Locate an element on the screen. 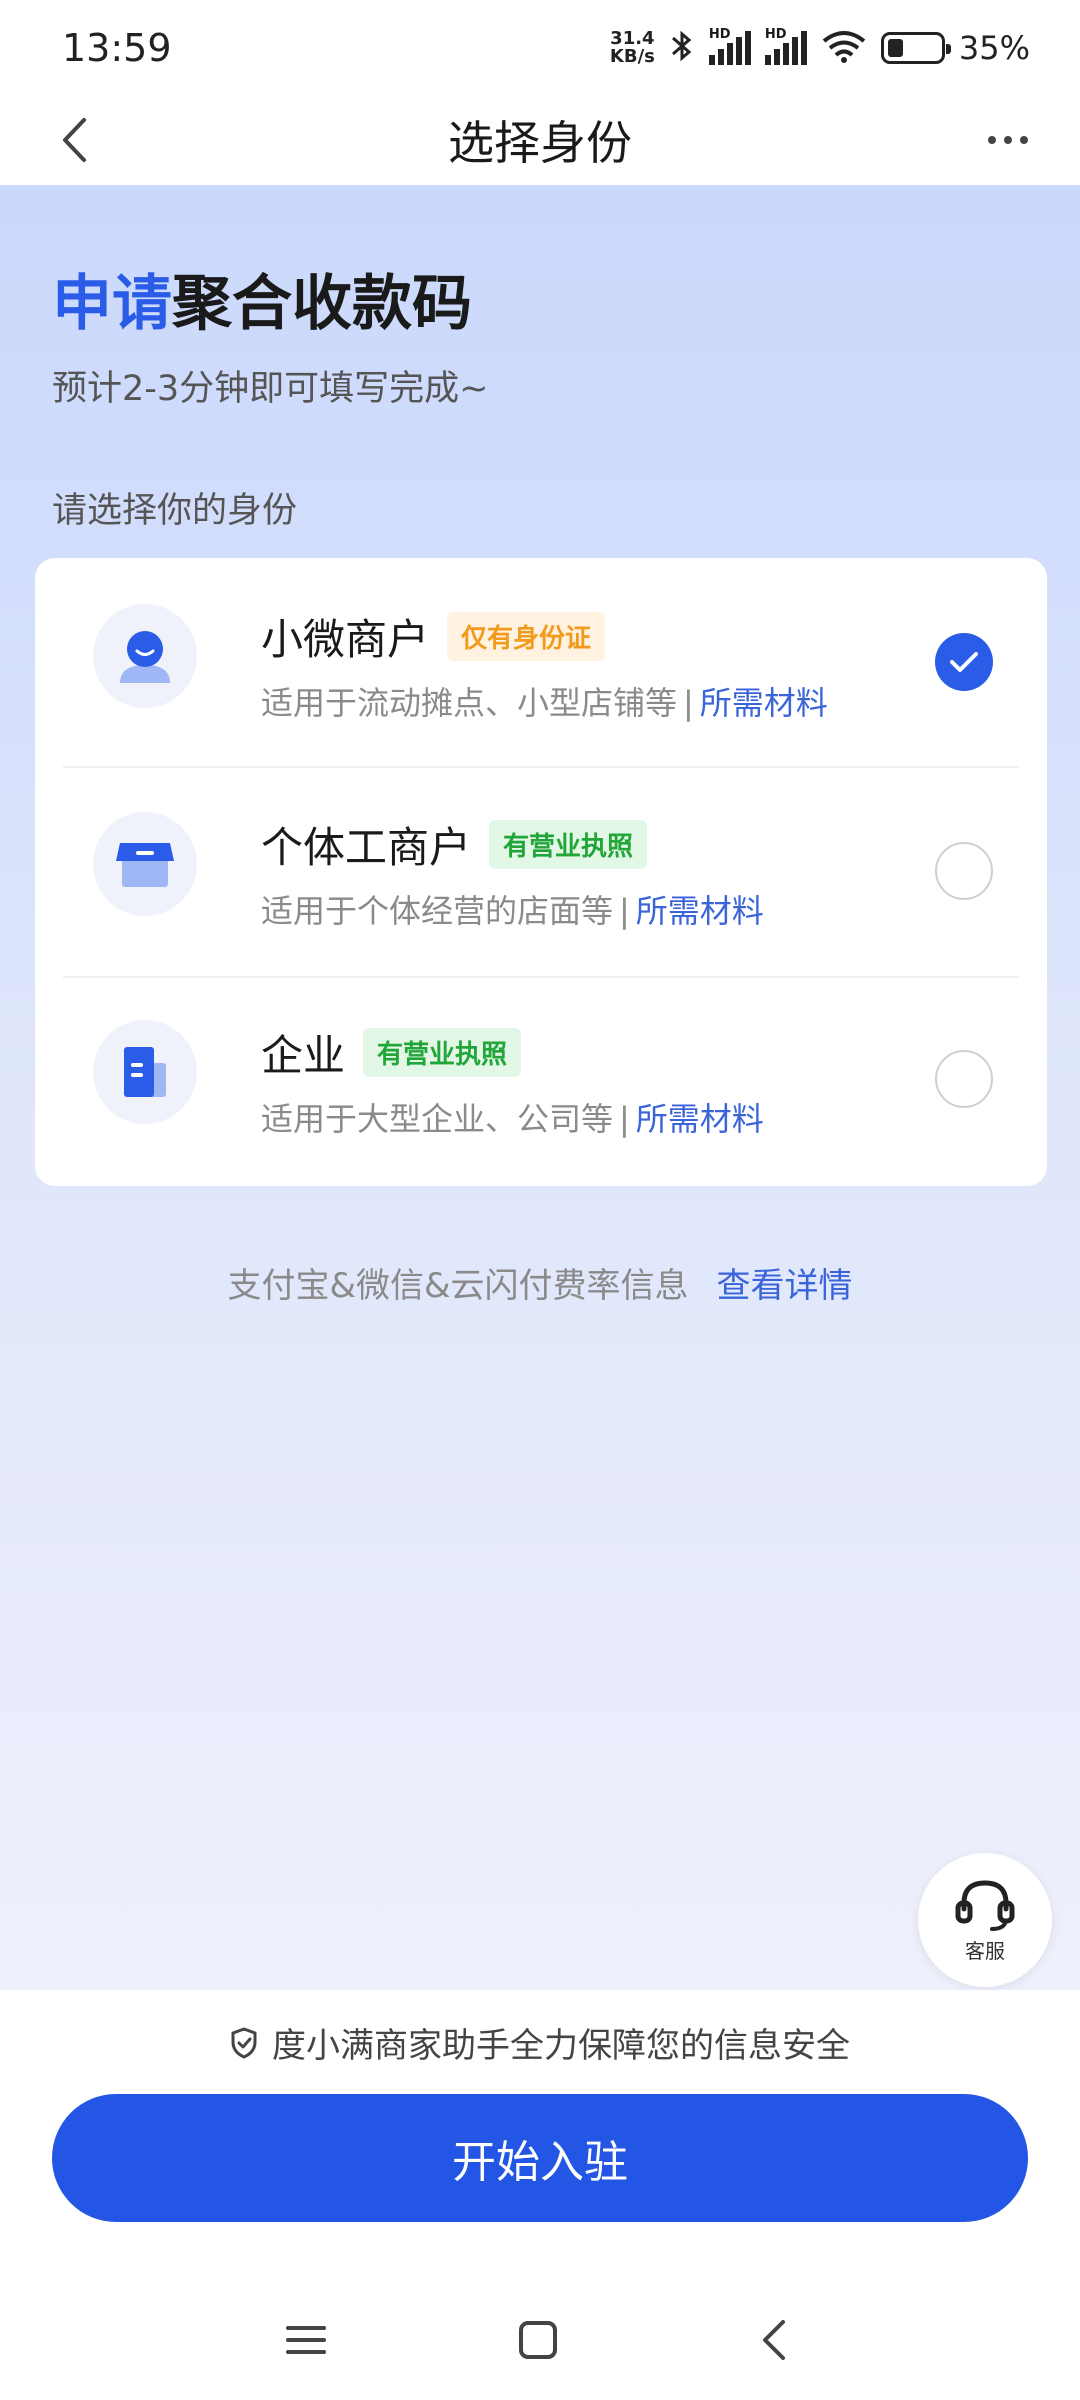 The image size is (1080, 2400). headset-icon is located at coordinates (985, 1905).